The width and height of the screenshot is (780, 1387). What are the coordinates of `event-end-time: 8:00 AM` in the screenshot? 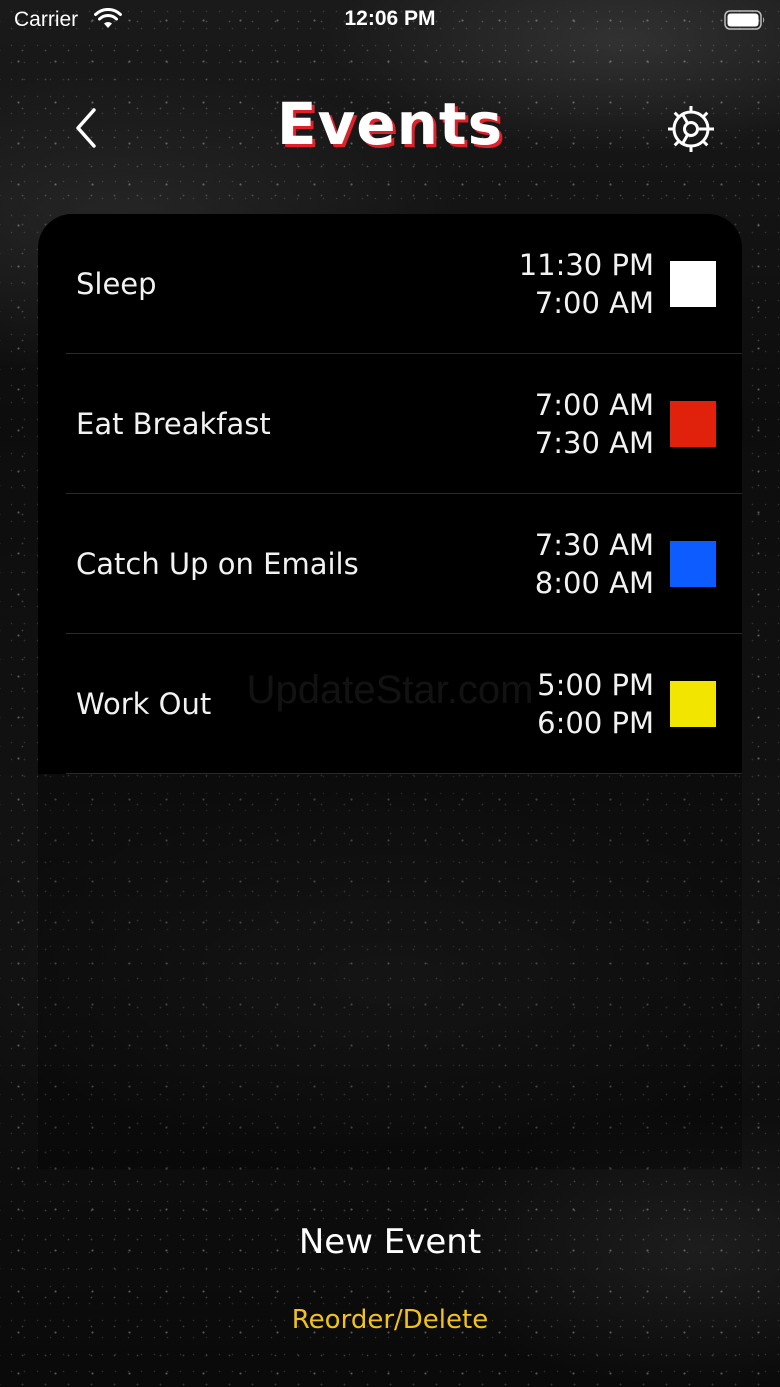 It's located at (594, 583).